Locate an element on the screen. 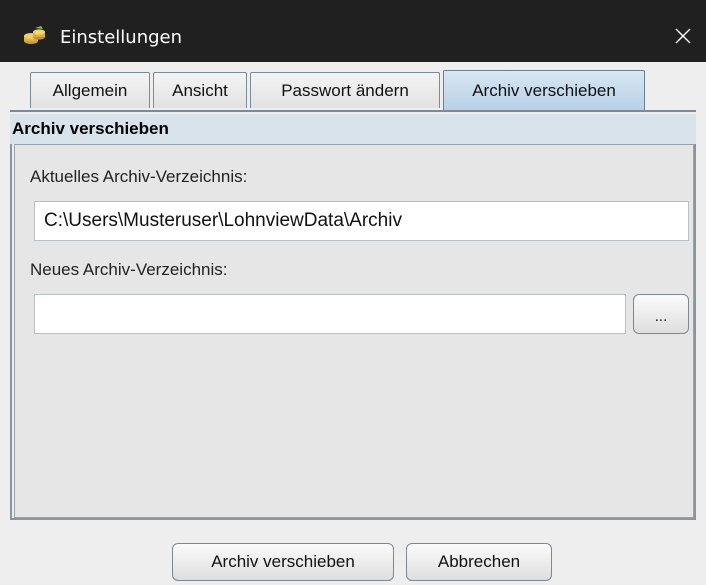 The image size is (706, 585). tab-ansicht: Ansicht is located at coordinates (200, 90).